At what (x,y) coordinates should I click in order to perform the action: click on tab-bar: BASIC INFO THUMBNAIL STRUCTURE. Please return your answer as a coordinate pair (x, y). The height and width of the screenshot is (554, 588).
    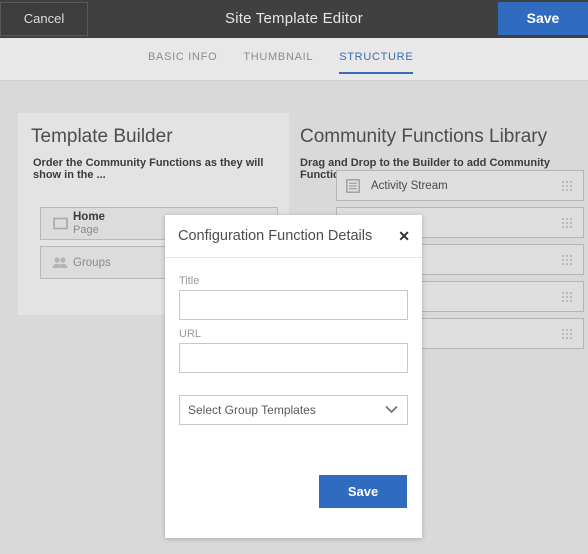
    Looking at the image, I should click on (294, 59).